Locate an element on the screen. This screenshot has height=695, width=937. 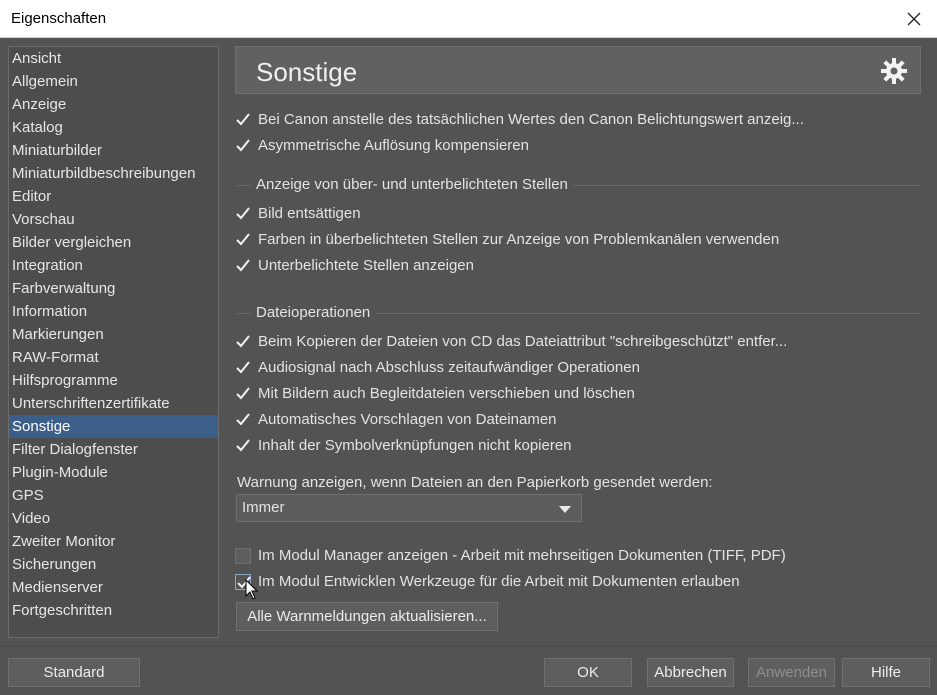
checkbox-audio is located at coordinates (243, 368).